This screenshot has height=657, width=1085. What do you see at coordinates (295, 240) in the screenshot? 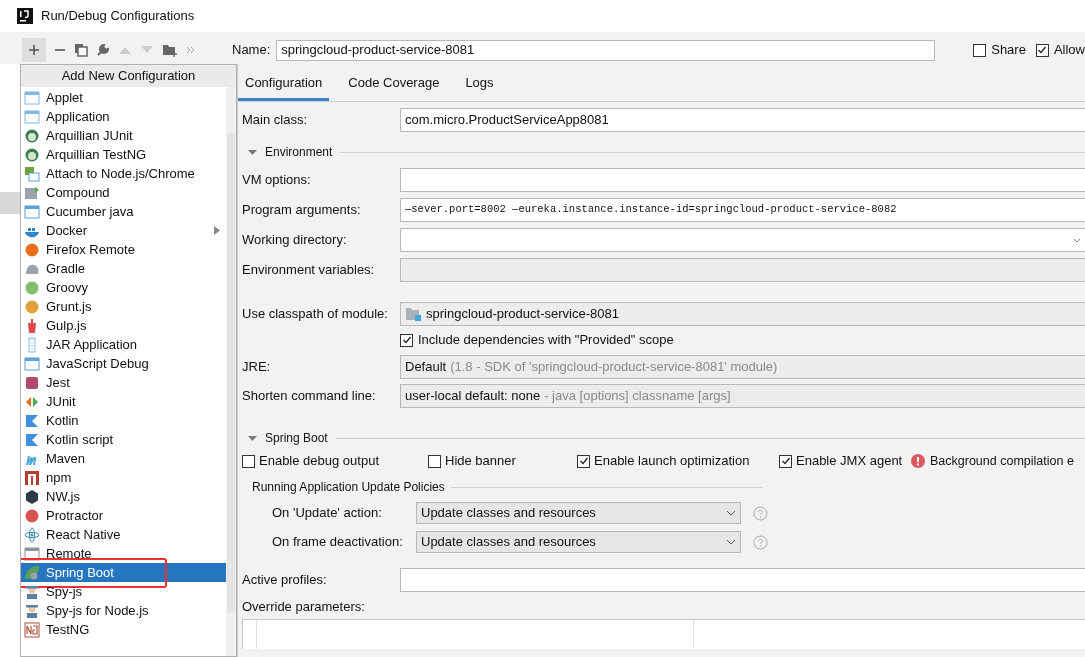
I see `field-label: Working directory:` at bounding box center [295, 240].